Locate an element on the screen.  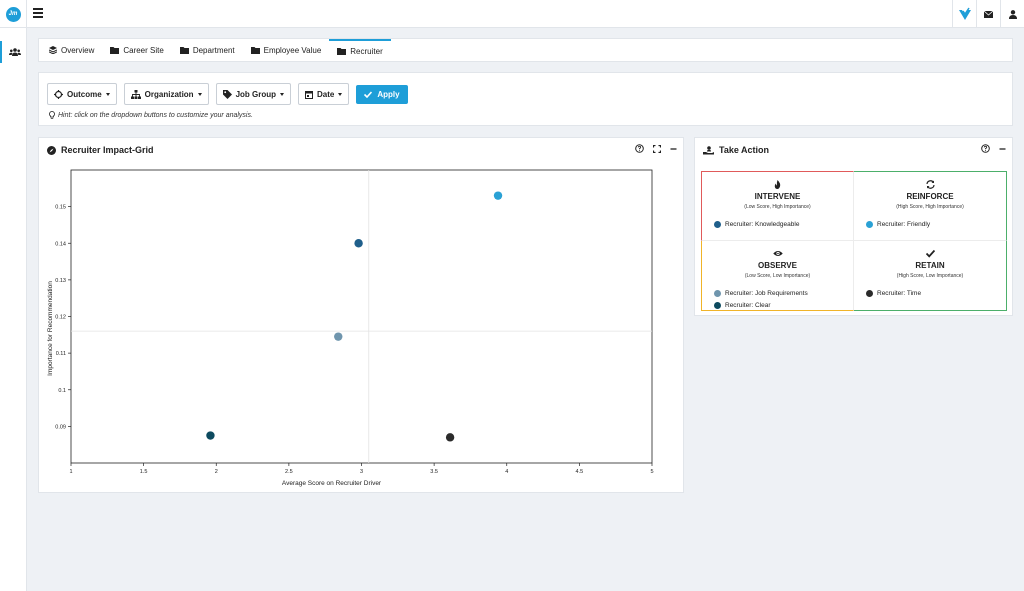
tag-icon is located at coordinates (227, 94).